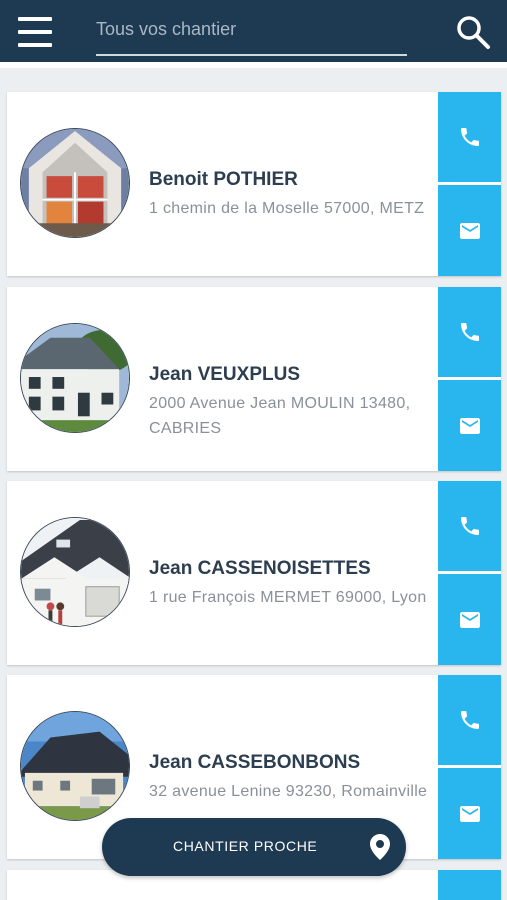 The height and width of the screenshot is (900, 507). Describe the element at coordinates (380, 847) in the screenshot. I see `location-pin-icon` at that location.